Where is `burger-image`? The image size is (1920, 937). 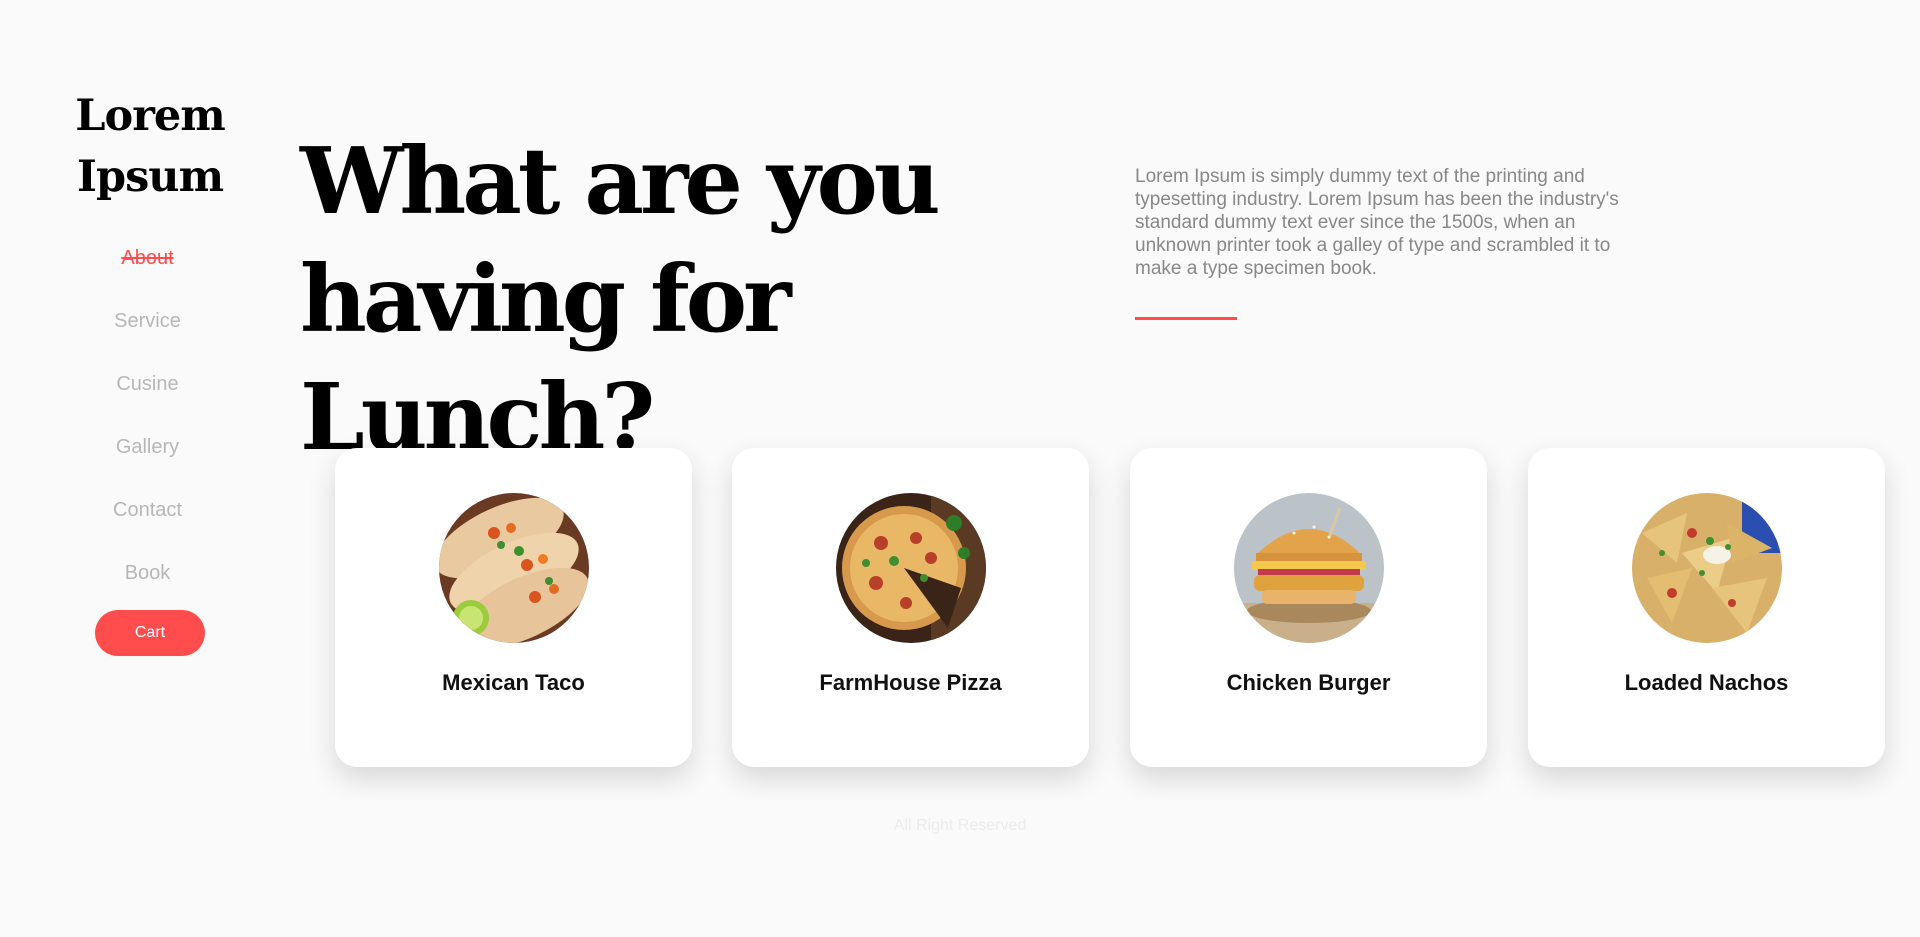
burger-image is located at coordinates (1309, 568).